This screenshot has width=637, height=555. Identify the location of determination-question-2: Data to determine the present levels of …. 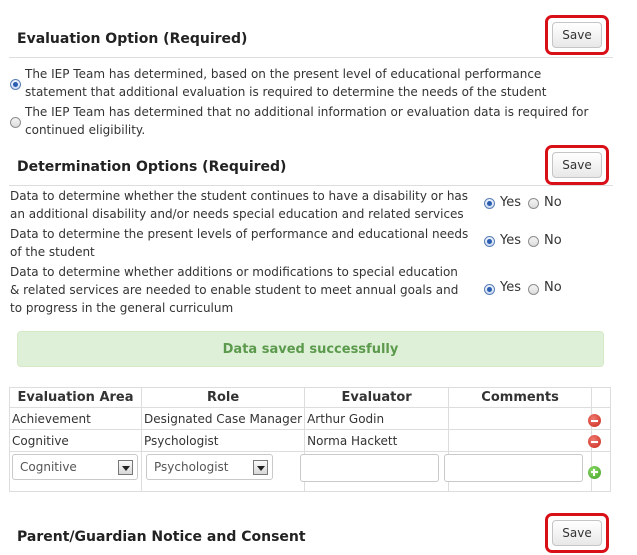
(239, 243).